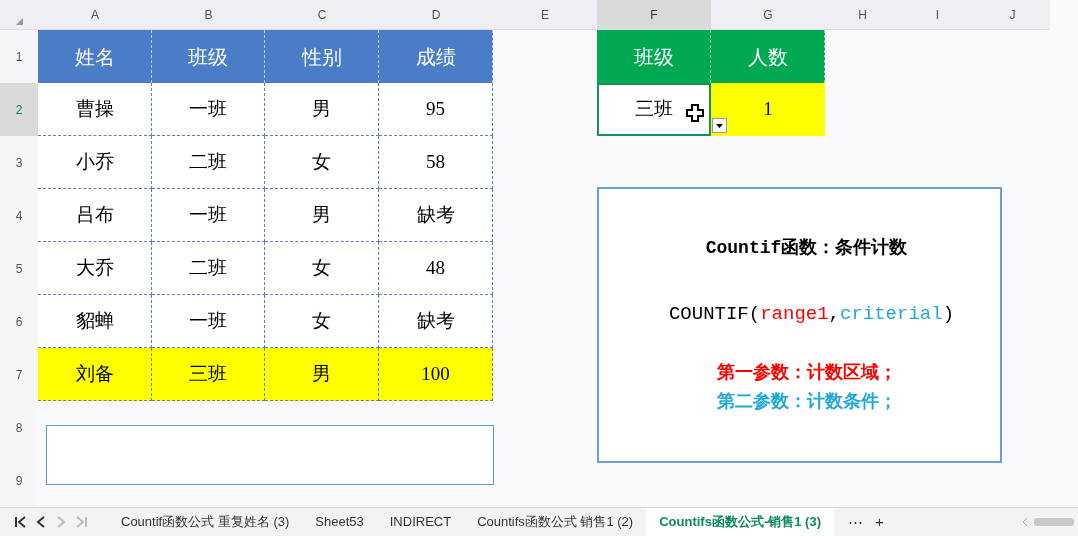 Image resolution: width=1078 pixels, height=536 pixels. I want to click on row-header: 6, so click(19, 321).